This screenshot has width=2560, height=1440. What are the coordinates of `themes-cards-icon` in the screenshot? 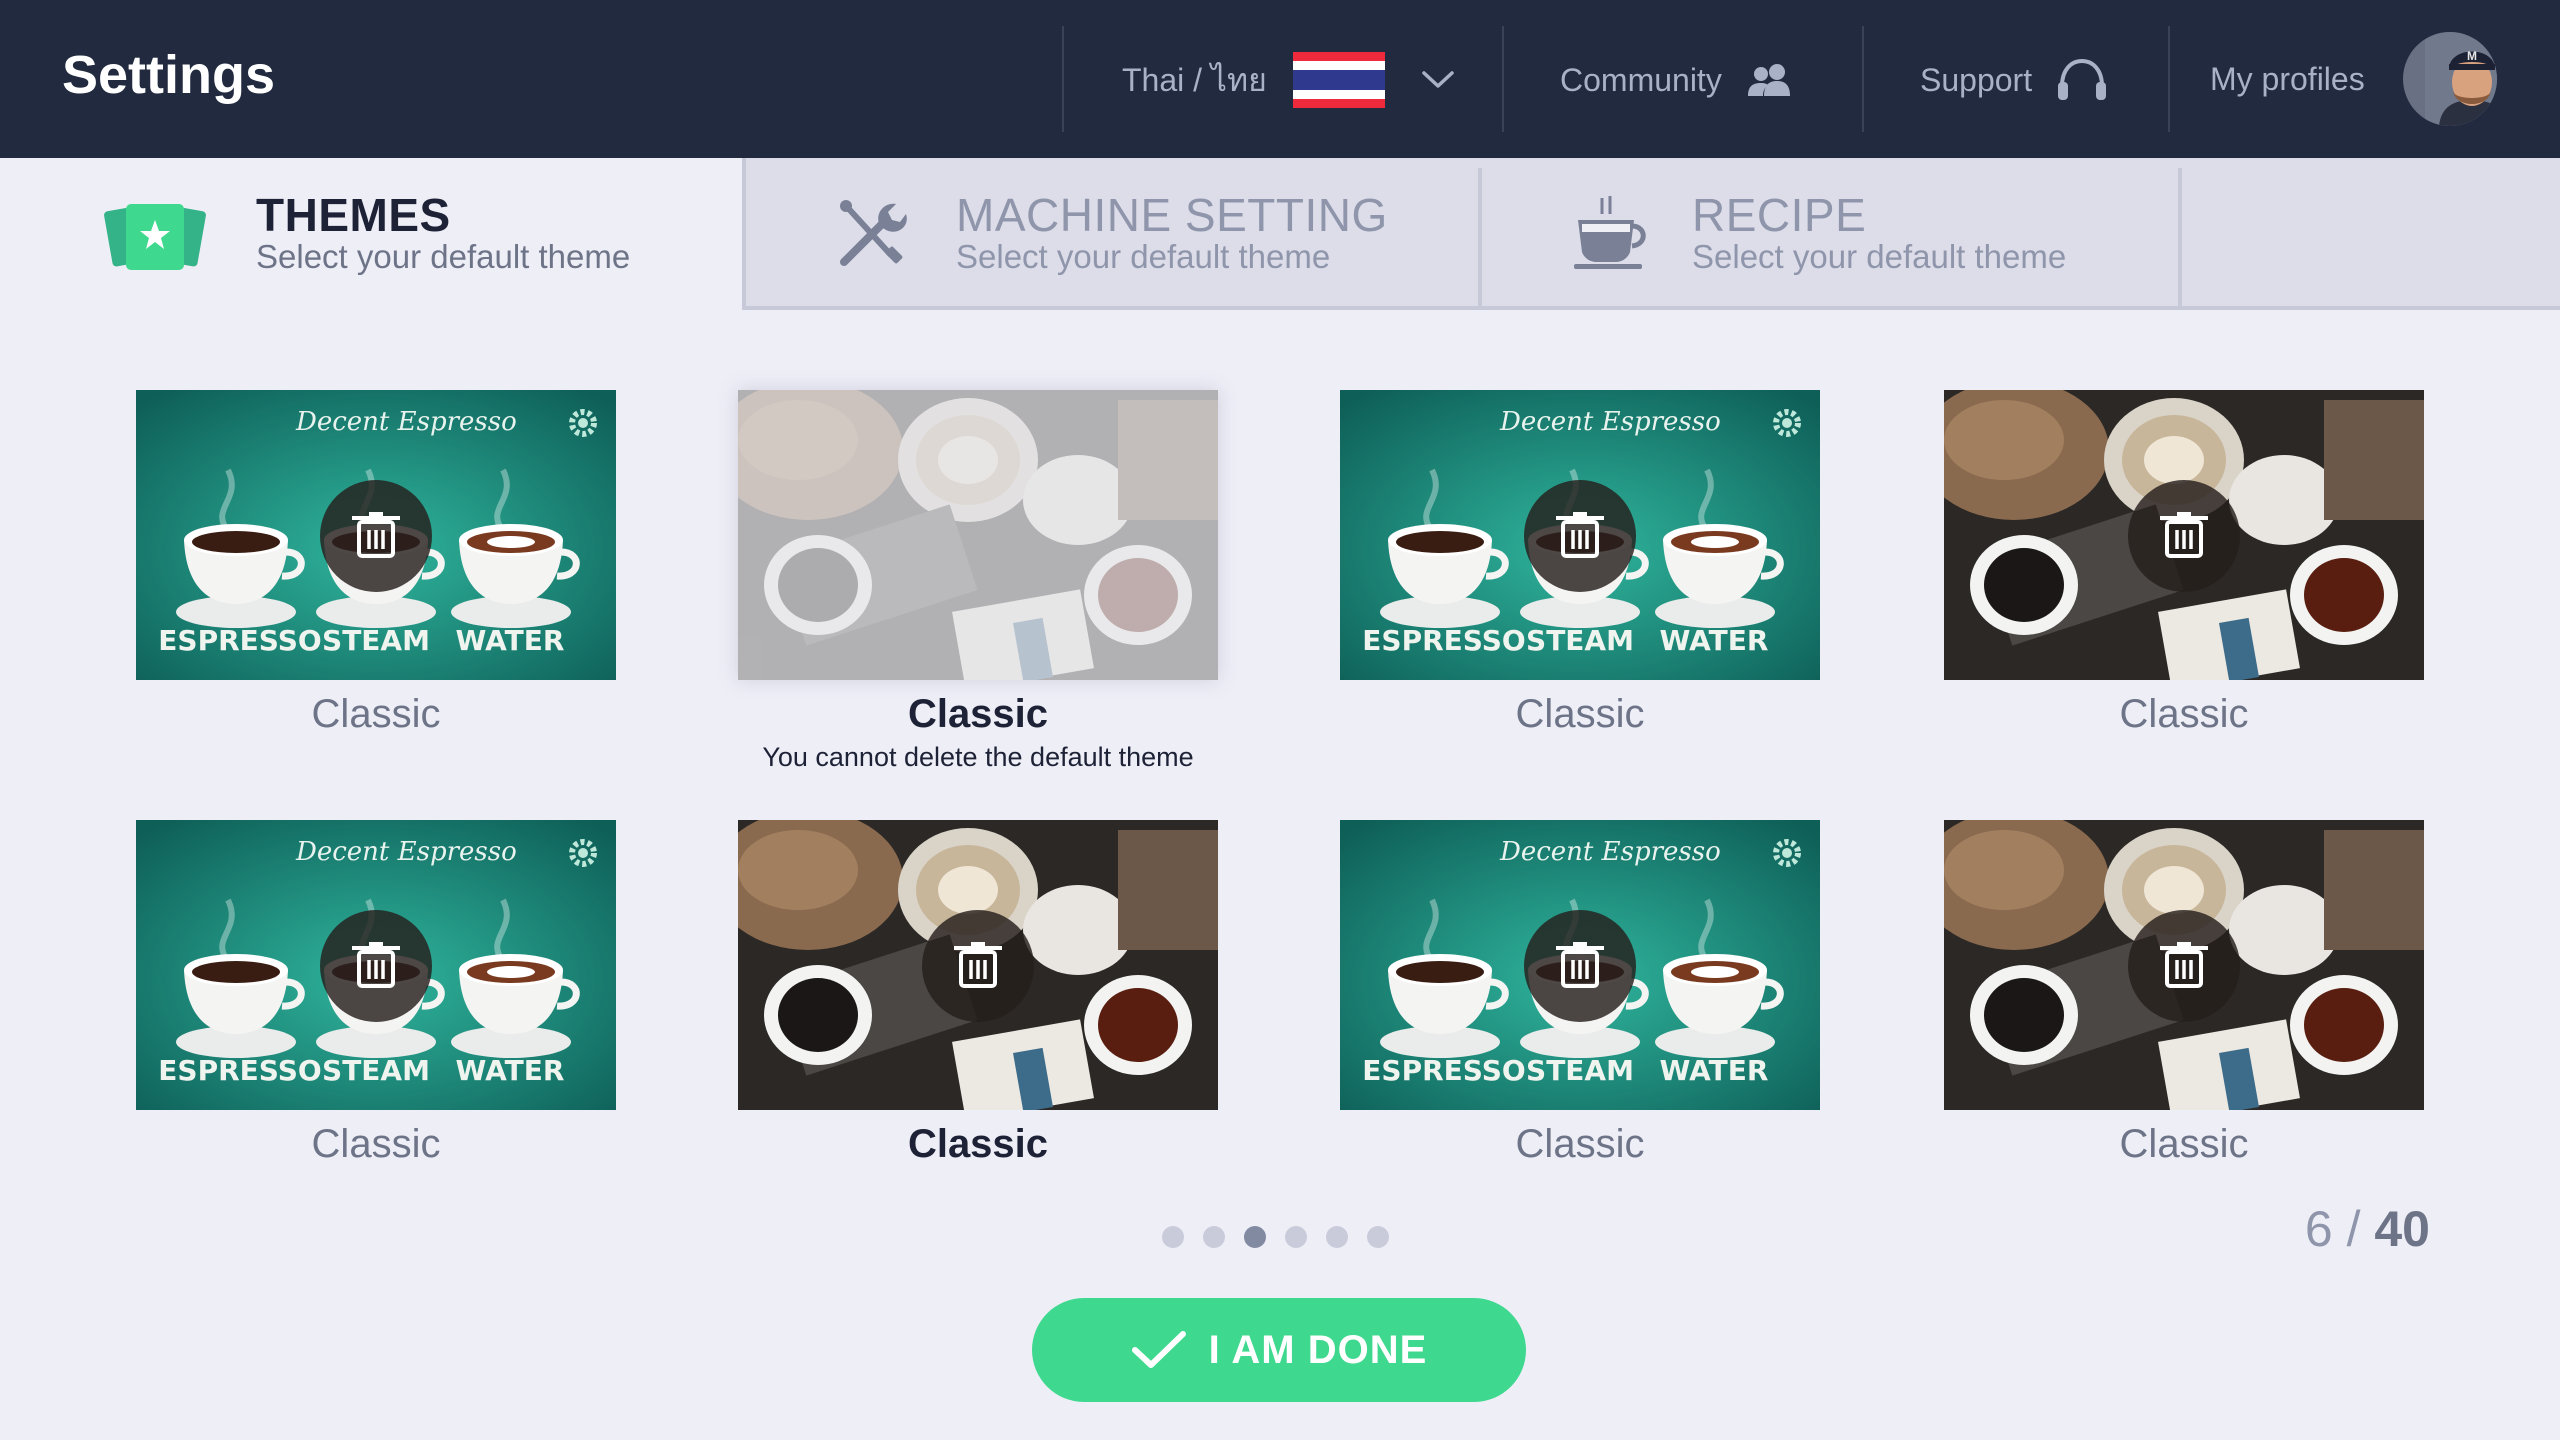 It's located at (155, 237).